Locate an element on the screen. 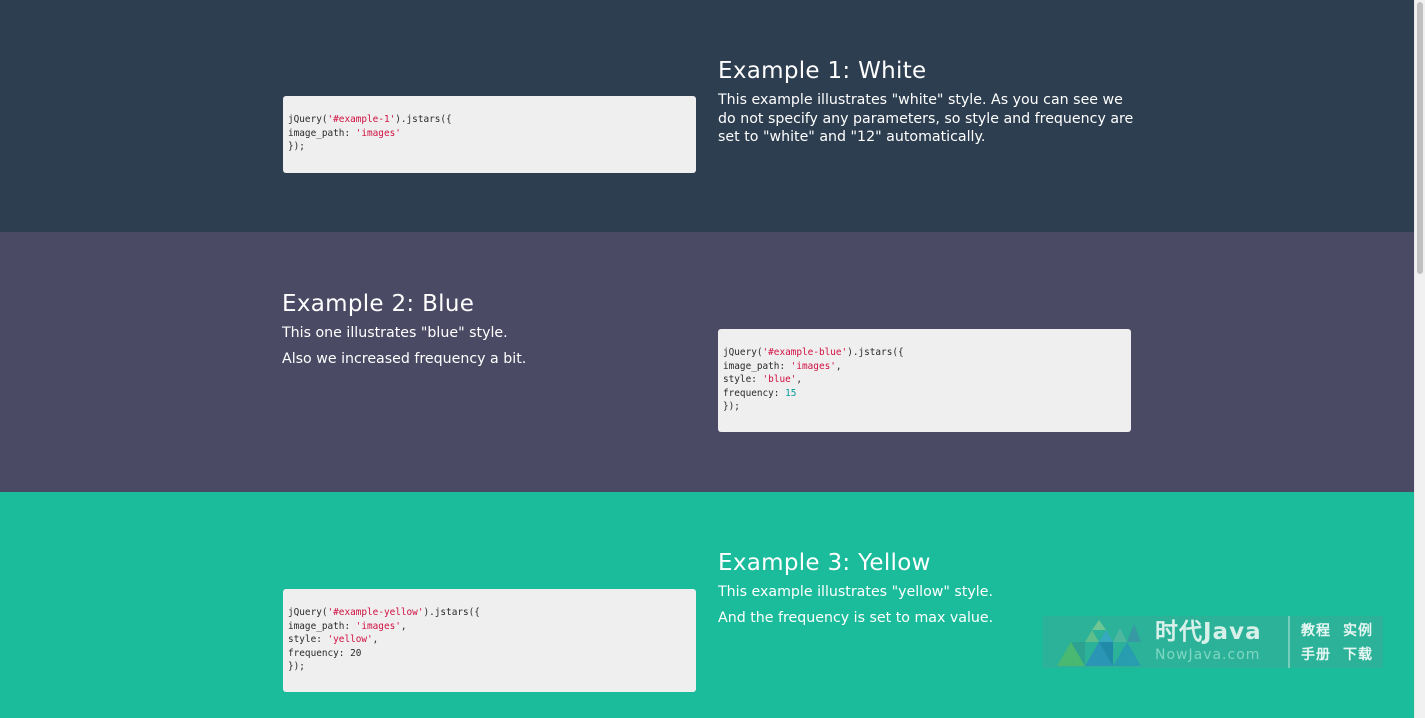 Image resolution: width=1425 pixels, height=718 pixels. example-3-description-2: And the frequency is set to max value. is located at coordinates (856, 618).